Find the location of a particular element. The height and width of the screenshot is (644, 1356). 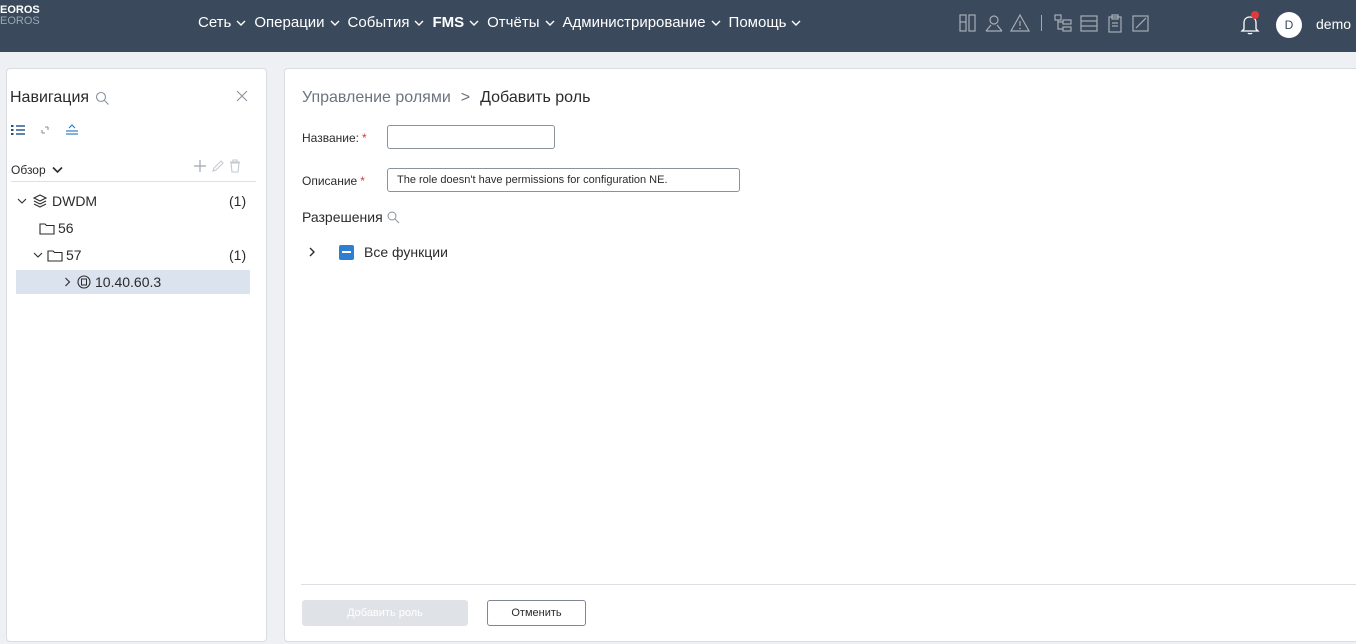

menu-label: FMS is located at coordinates (448, 22).